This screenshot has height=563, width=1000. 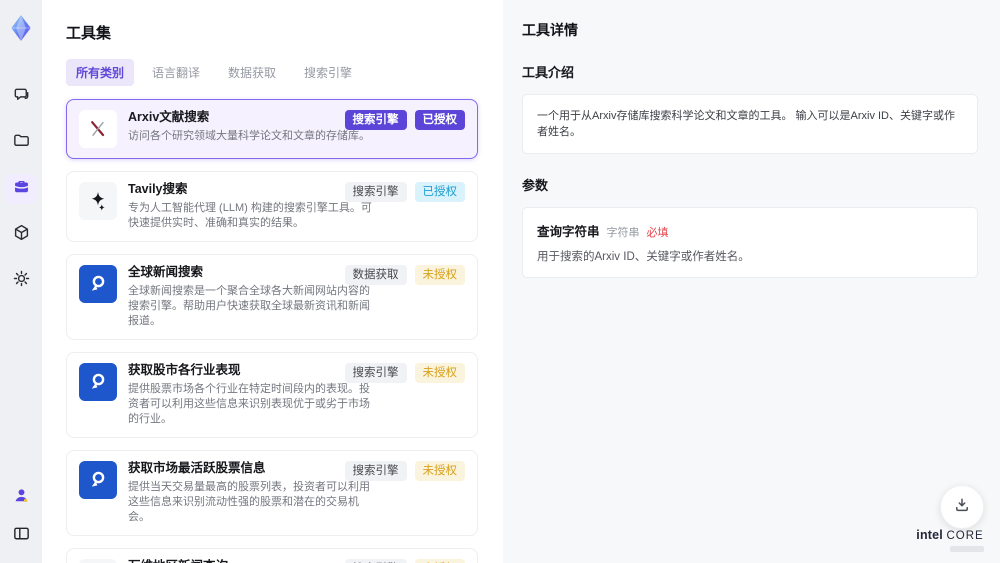 I want to click on download-button, so click(x=962, y=507).